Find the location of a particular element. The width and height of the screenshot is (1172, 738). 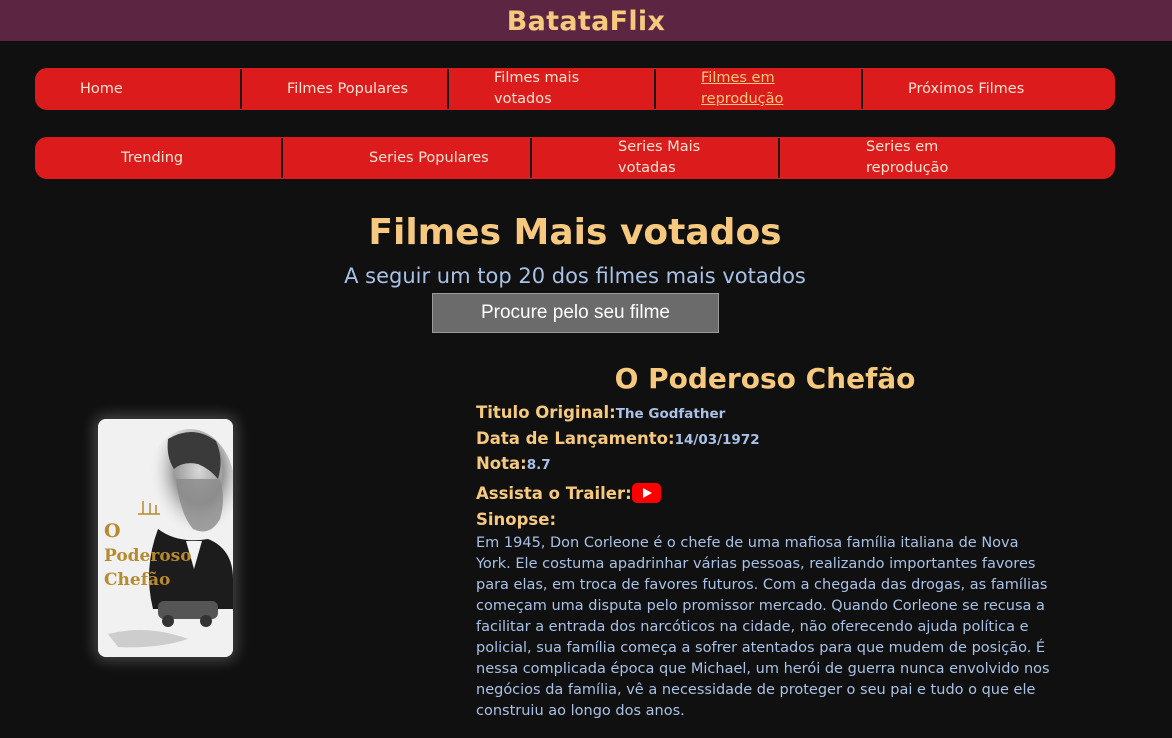

search-movie-button: Procure pelo seu filme is located at coordinates (575, 313).